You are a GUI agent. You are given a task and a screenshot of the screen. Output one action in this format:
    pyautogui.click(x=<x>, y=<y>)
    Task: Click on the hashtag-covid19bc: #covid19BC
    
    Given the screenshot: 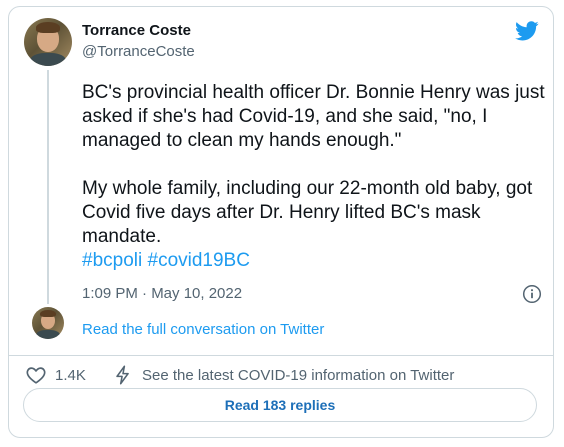 What is the action you would take?
    pyautogui.click(x=199, y=260)
    